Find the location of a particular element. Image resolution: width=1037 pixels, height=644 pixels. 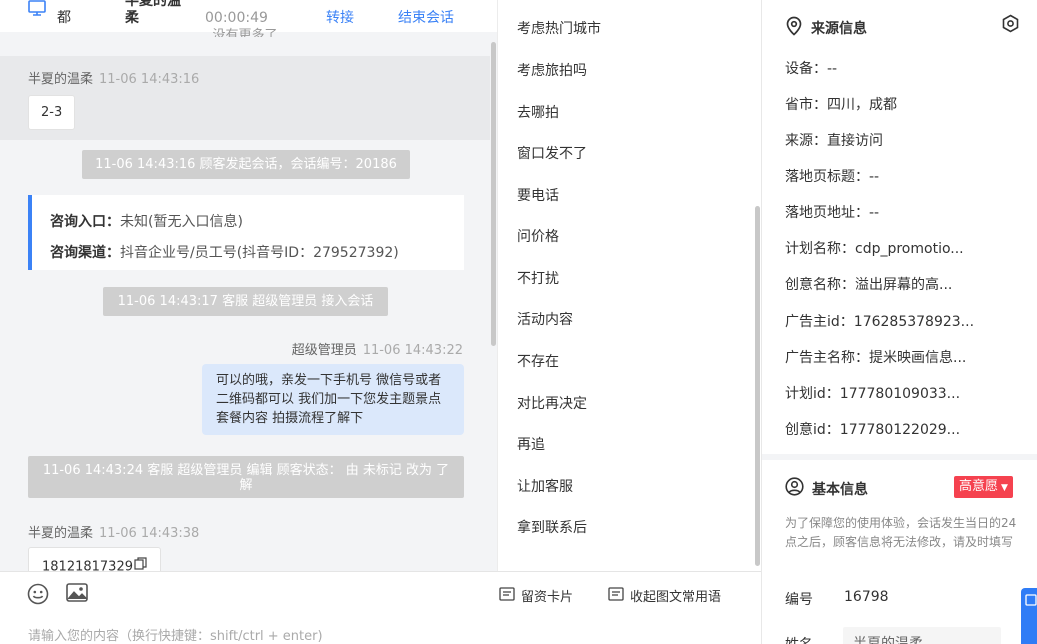

edit-notice: 为了保障您的使用体验，会话发生当日的24点之后，顾客信息将无法修改，请及时填写 is located at coordinates (901, 532).